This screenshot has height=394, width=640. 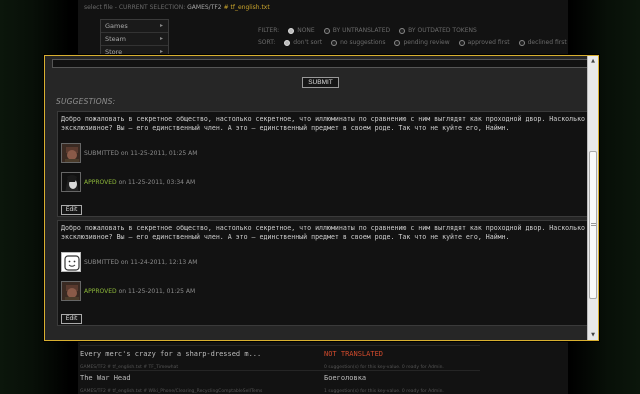 I want to click on submission-meta: SUBMITTED on 11-25-2011, 01:25 AM, so click(x=140, y=153).